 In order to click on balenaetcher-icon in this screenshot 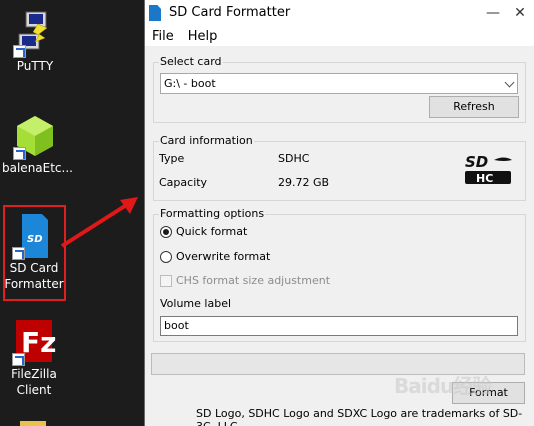, I will do `click(35, 136)`.